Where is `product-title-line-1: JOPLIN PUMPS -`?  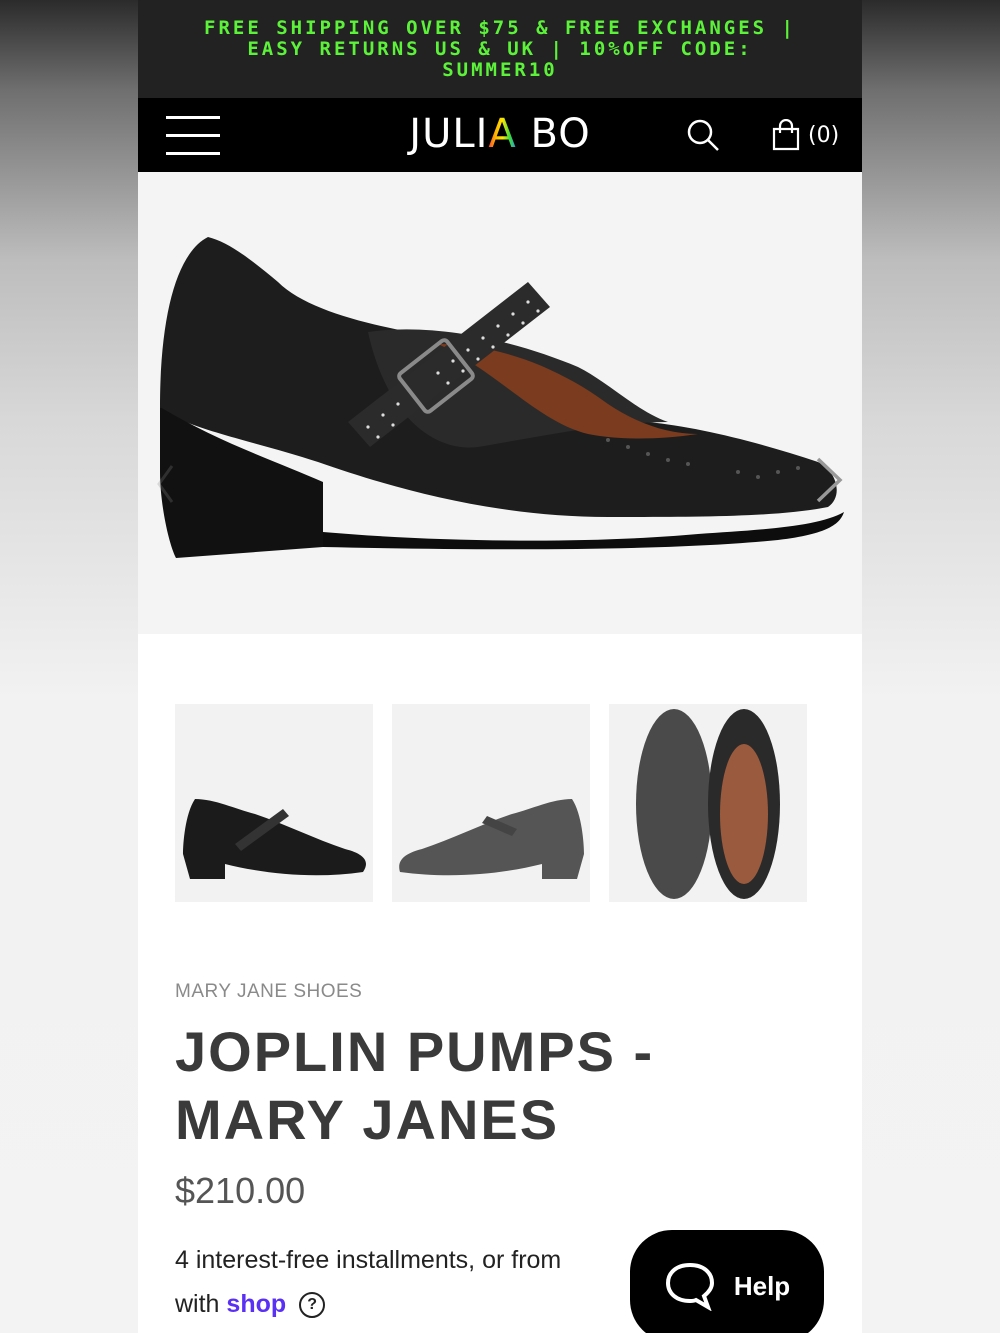
product-title-line-1: JOPLIN PUMPS - is located at coordinates (415, 1051).